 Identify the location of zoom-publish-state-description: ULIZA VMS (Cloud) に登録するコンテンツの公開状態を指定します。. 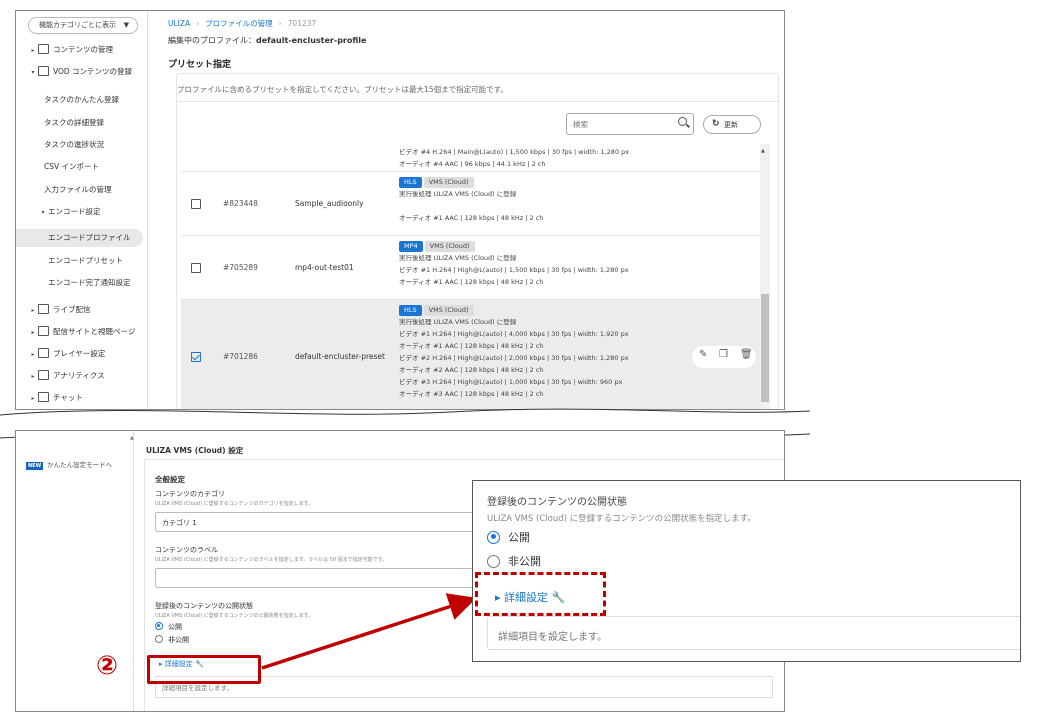
(621, 519).